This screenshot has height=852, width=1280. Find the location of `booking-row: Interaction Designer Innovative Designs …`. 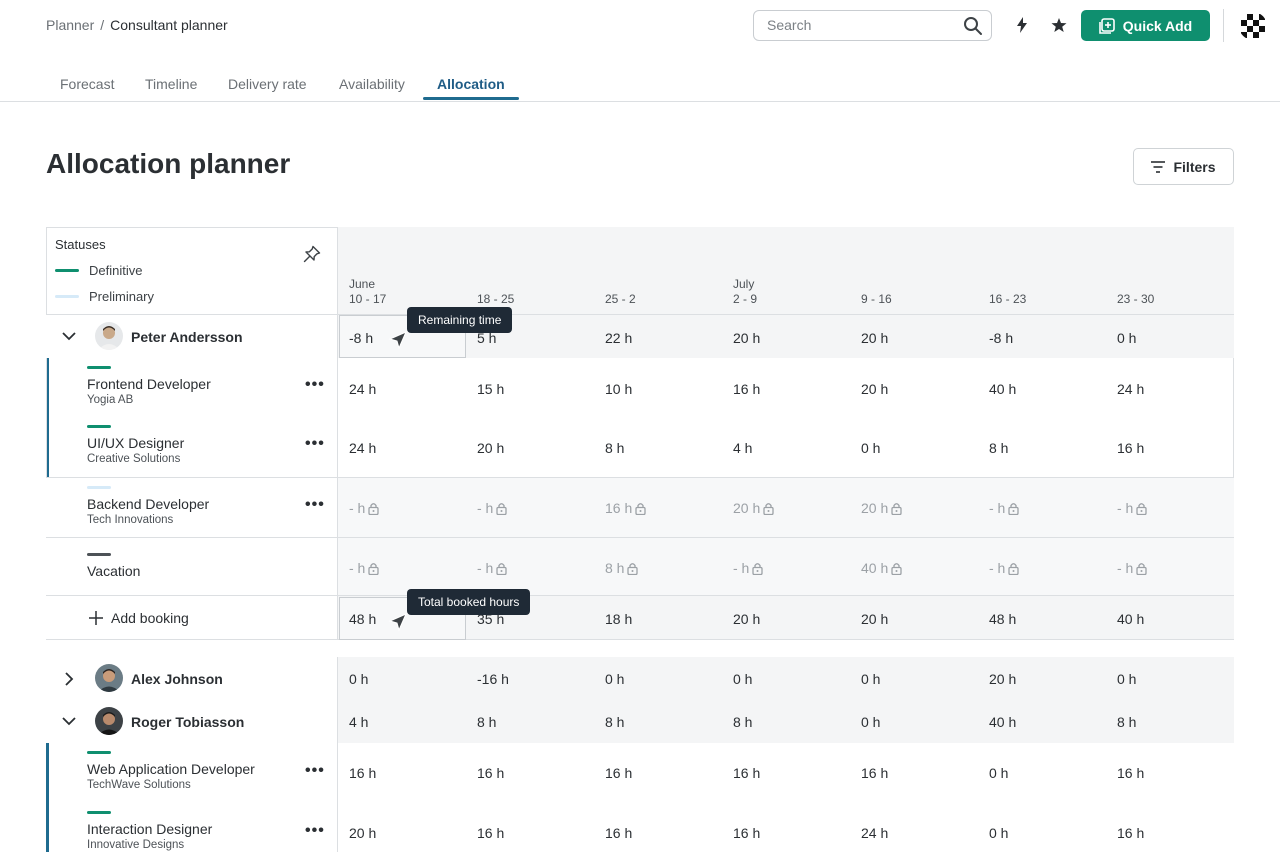

booking-row: Interaction Designer Innovative Designs … is located at coordinates (640, 827).